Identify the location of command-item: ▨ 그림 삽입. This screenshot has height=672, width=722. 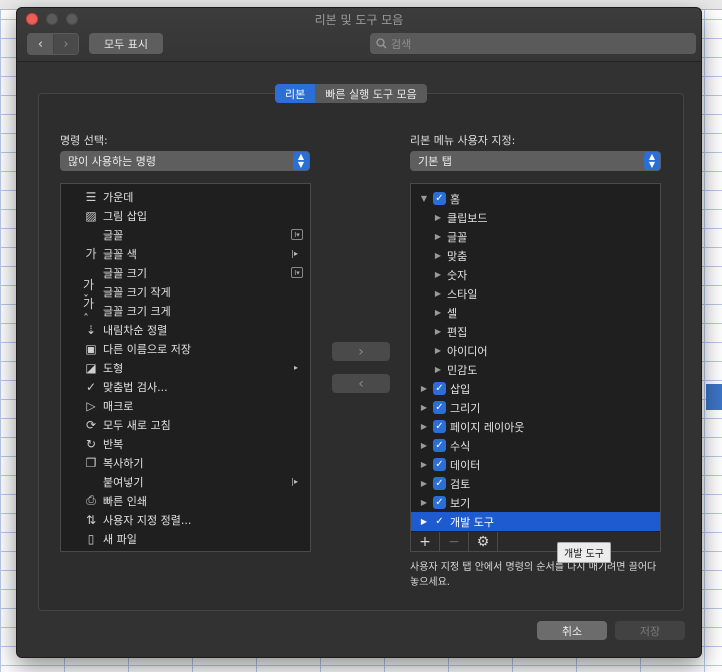
(185, 215).